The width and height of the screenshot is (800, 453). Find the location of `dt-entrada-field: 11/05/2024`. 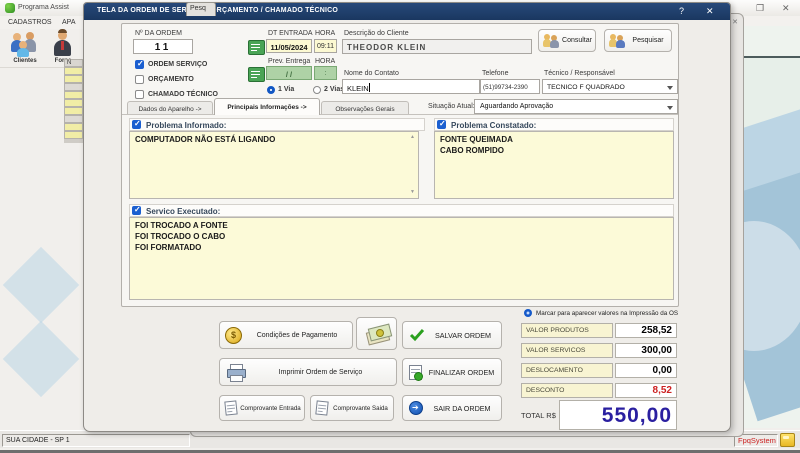

dt-entrada-field: 11/05/2024 is located at coordinates (289, 46).